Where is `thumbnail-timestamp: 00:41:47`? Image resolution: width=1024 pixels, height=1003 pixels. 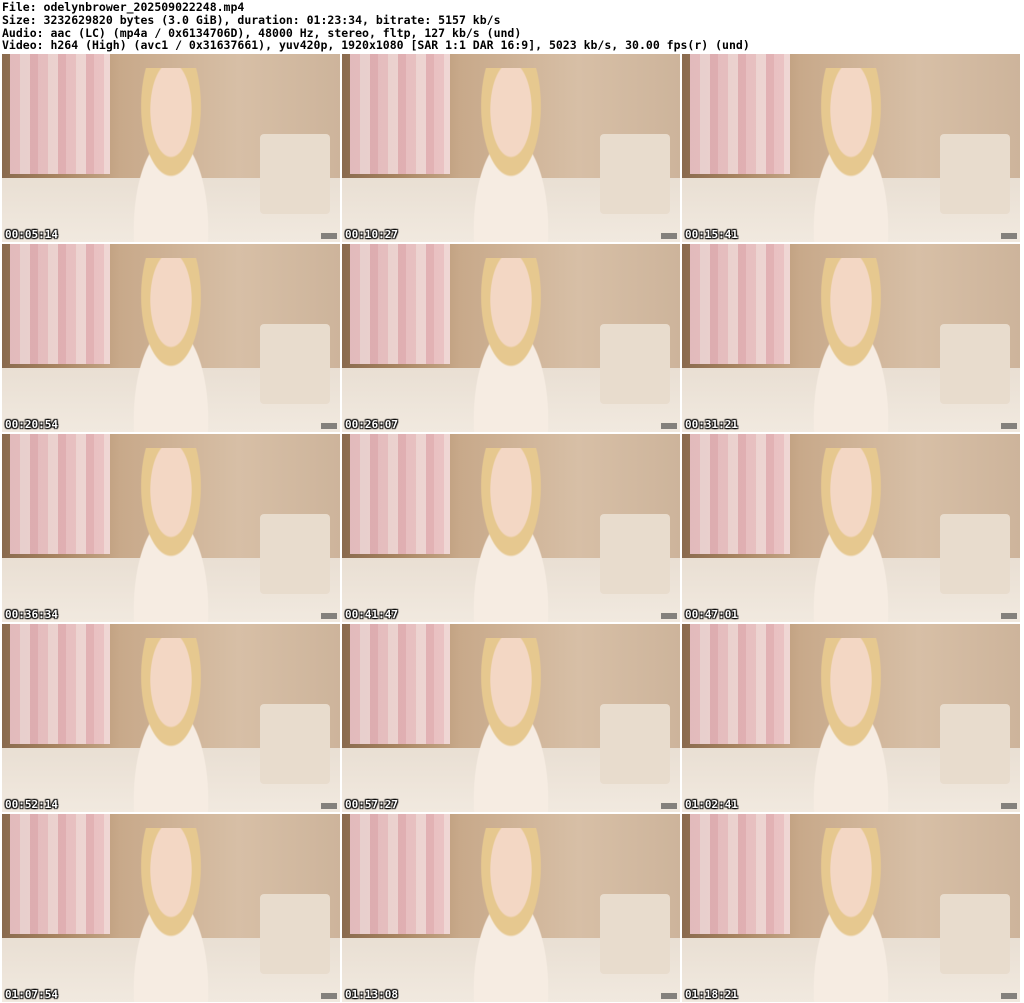
thumbnail-timestamp: 00:41:47 is located at coordinates (371, 614).